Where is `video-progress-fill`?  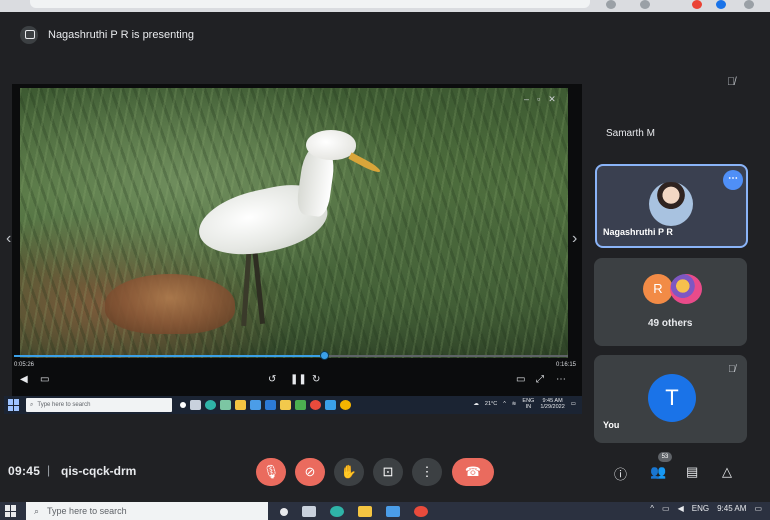
video-progress-fill is located at coordinates (169, 356).